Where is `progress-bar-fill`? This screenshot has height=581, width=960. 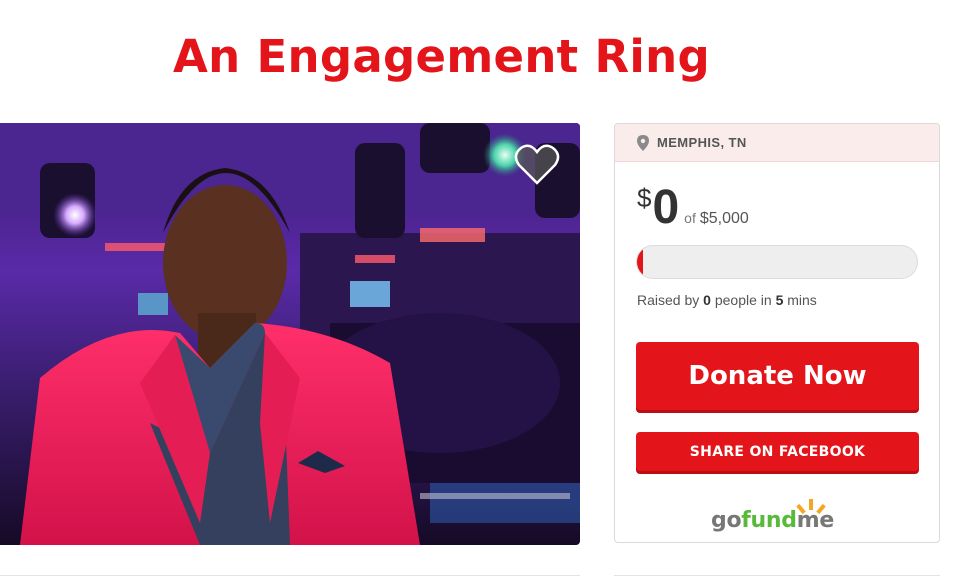
progress-bar-fill is located at coordinates (640, 262).